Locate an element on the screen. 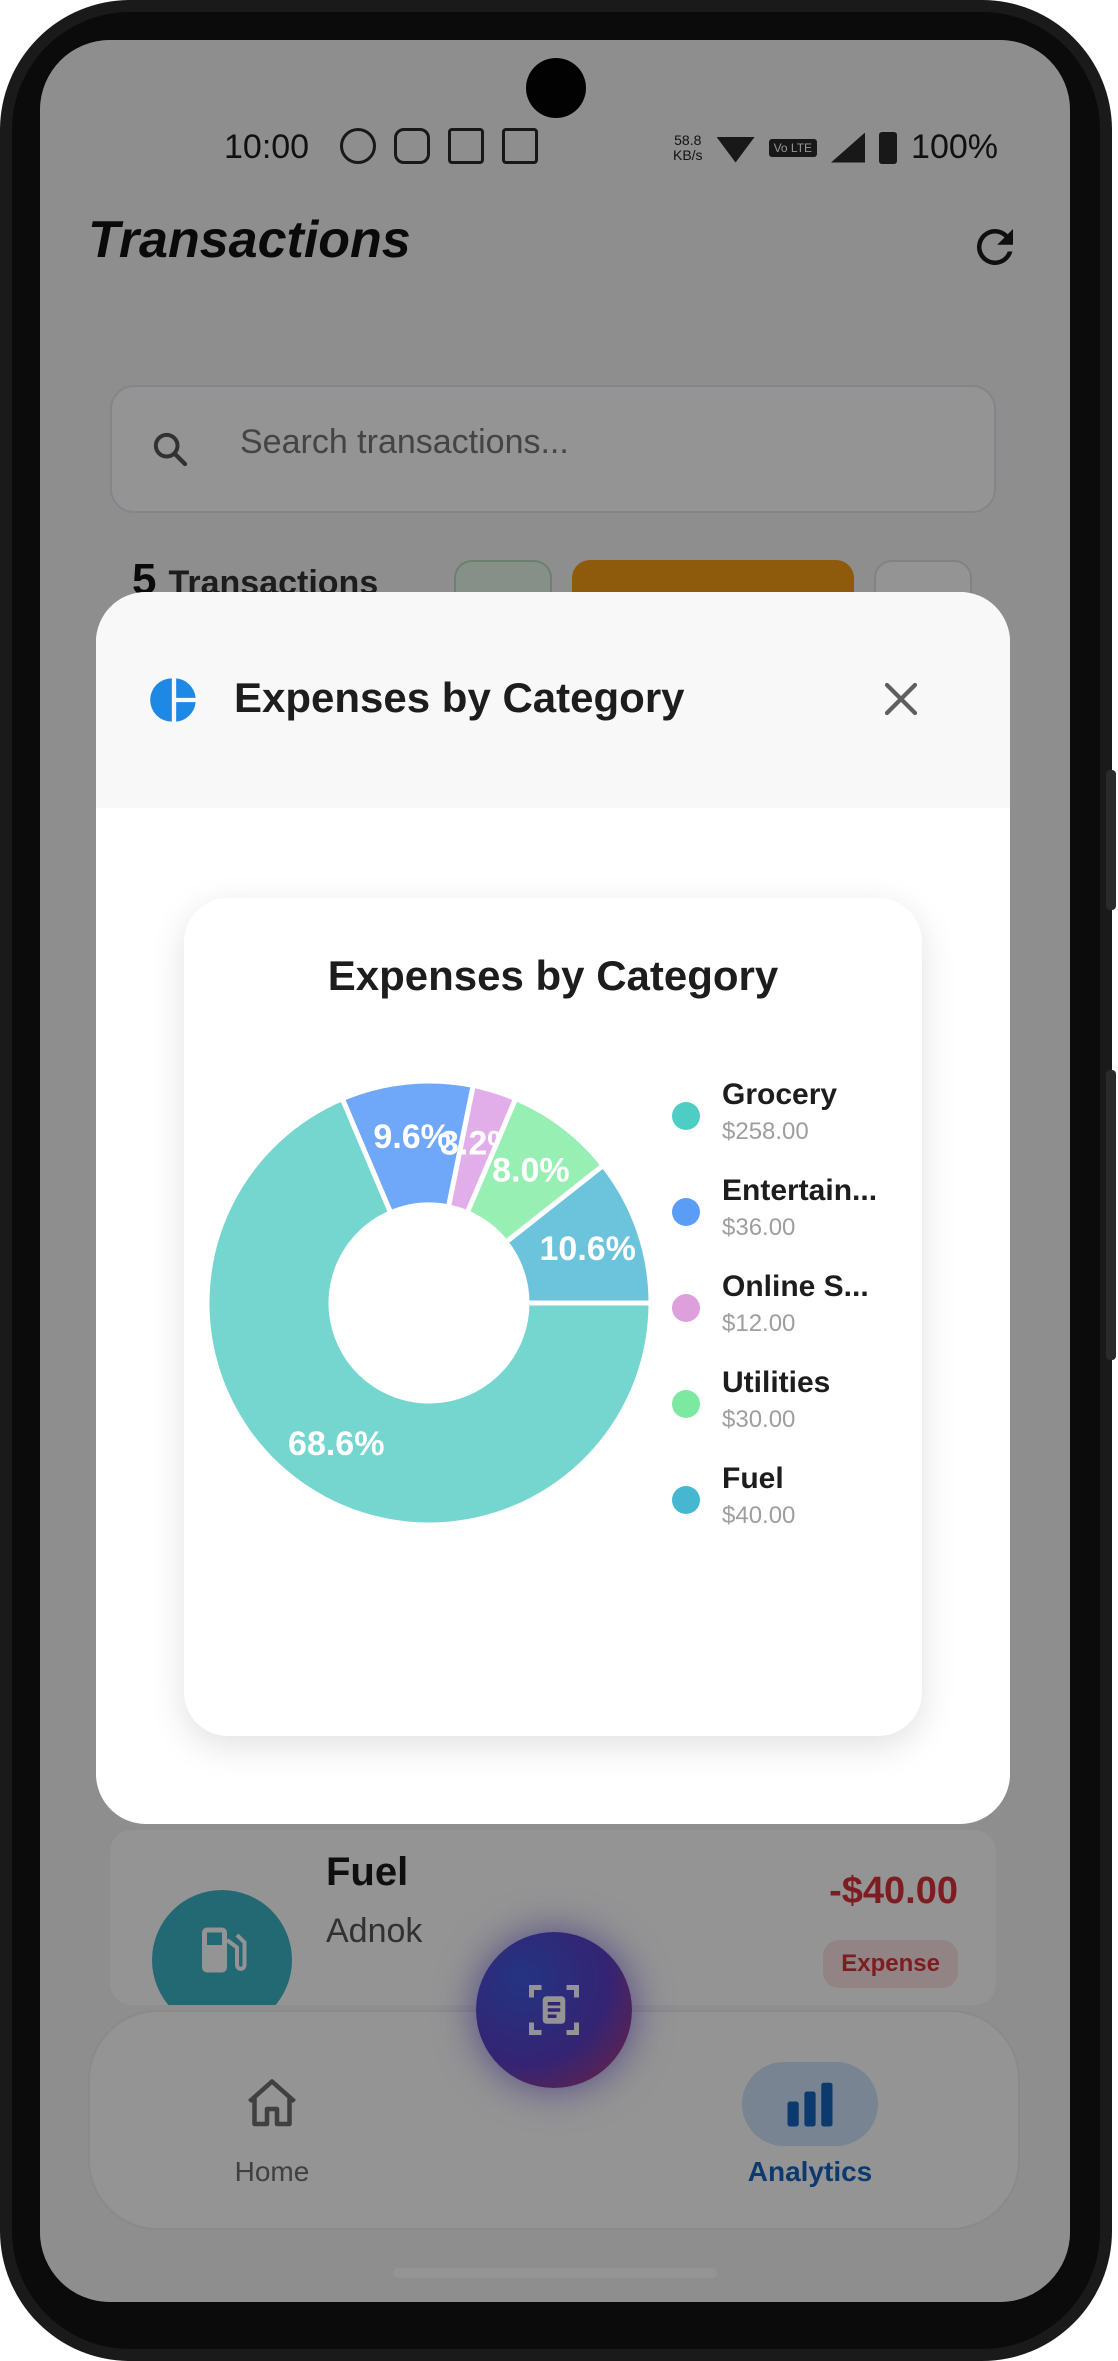 The height and width of the screenshot is (2361, 1118). slice-percent-label: 10.6% is located at coordinates (588, 1249).